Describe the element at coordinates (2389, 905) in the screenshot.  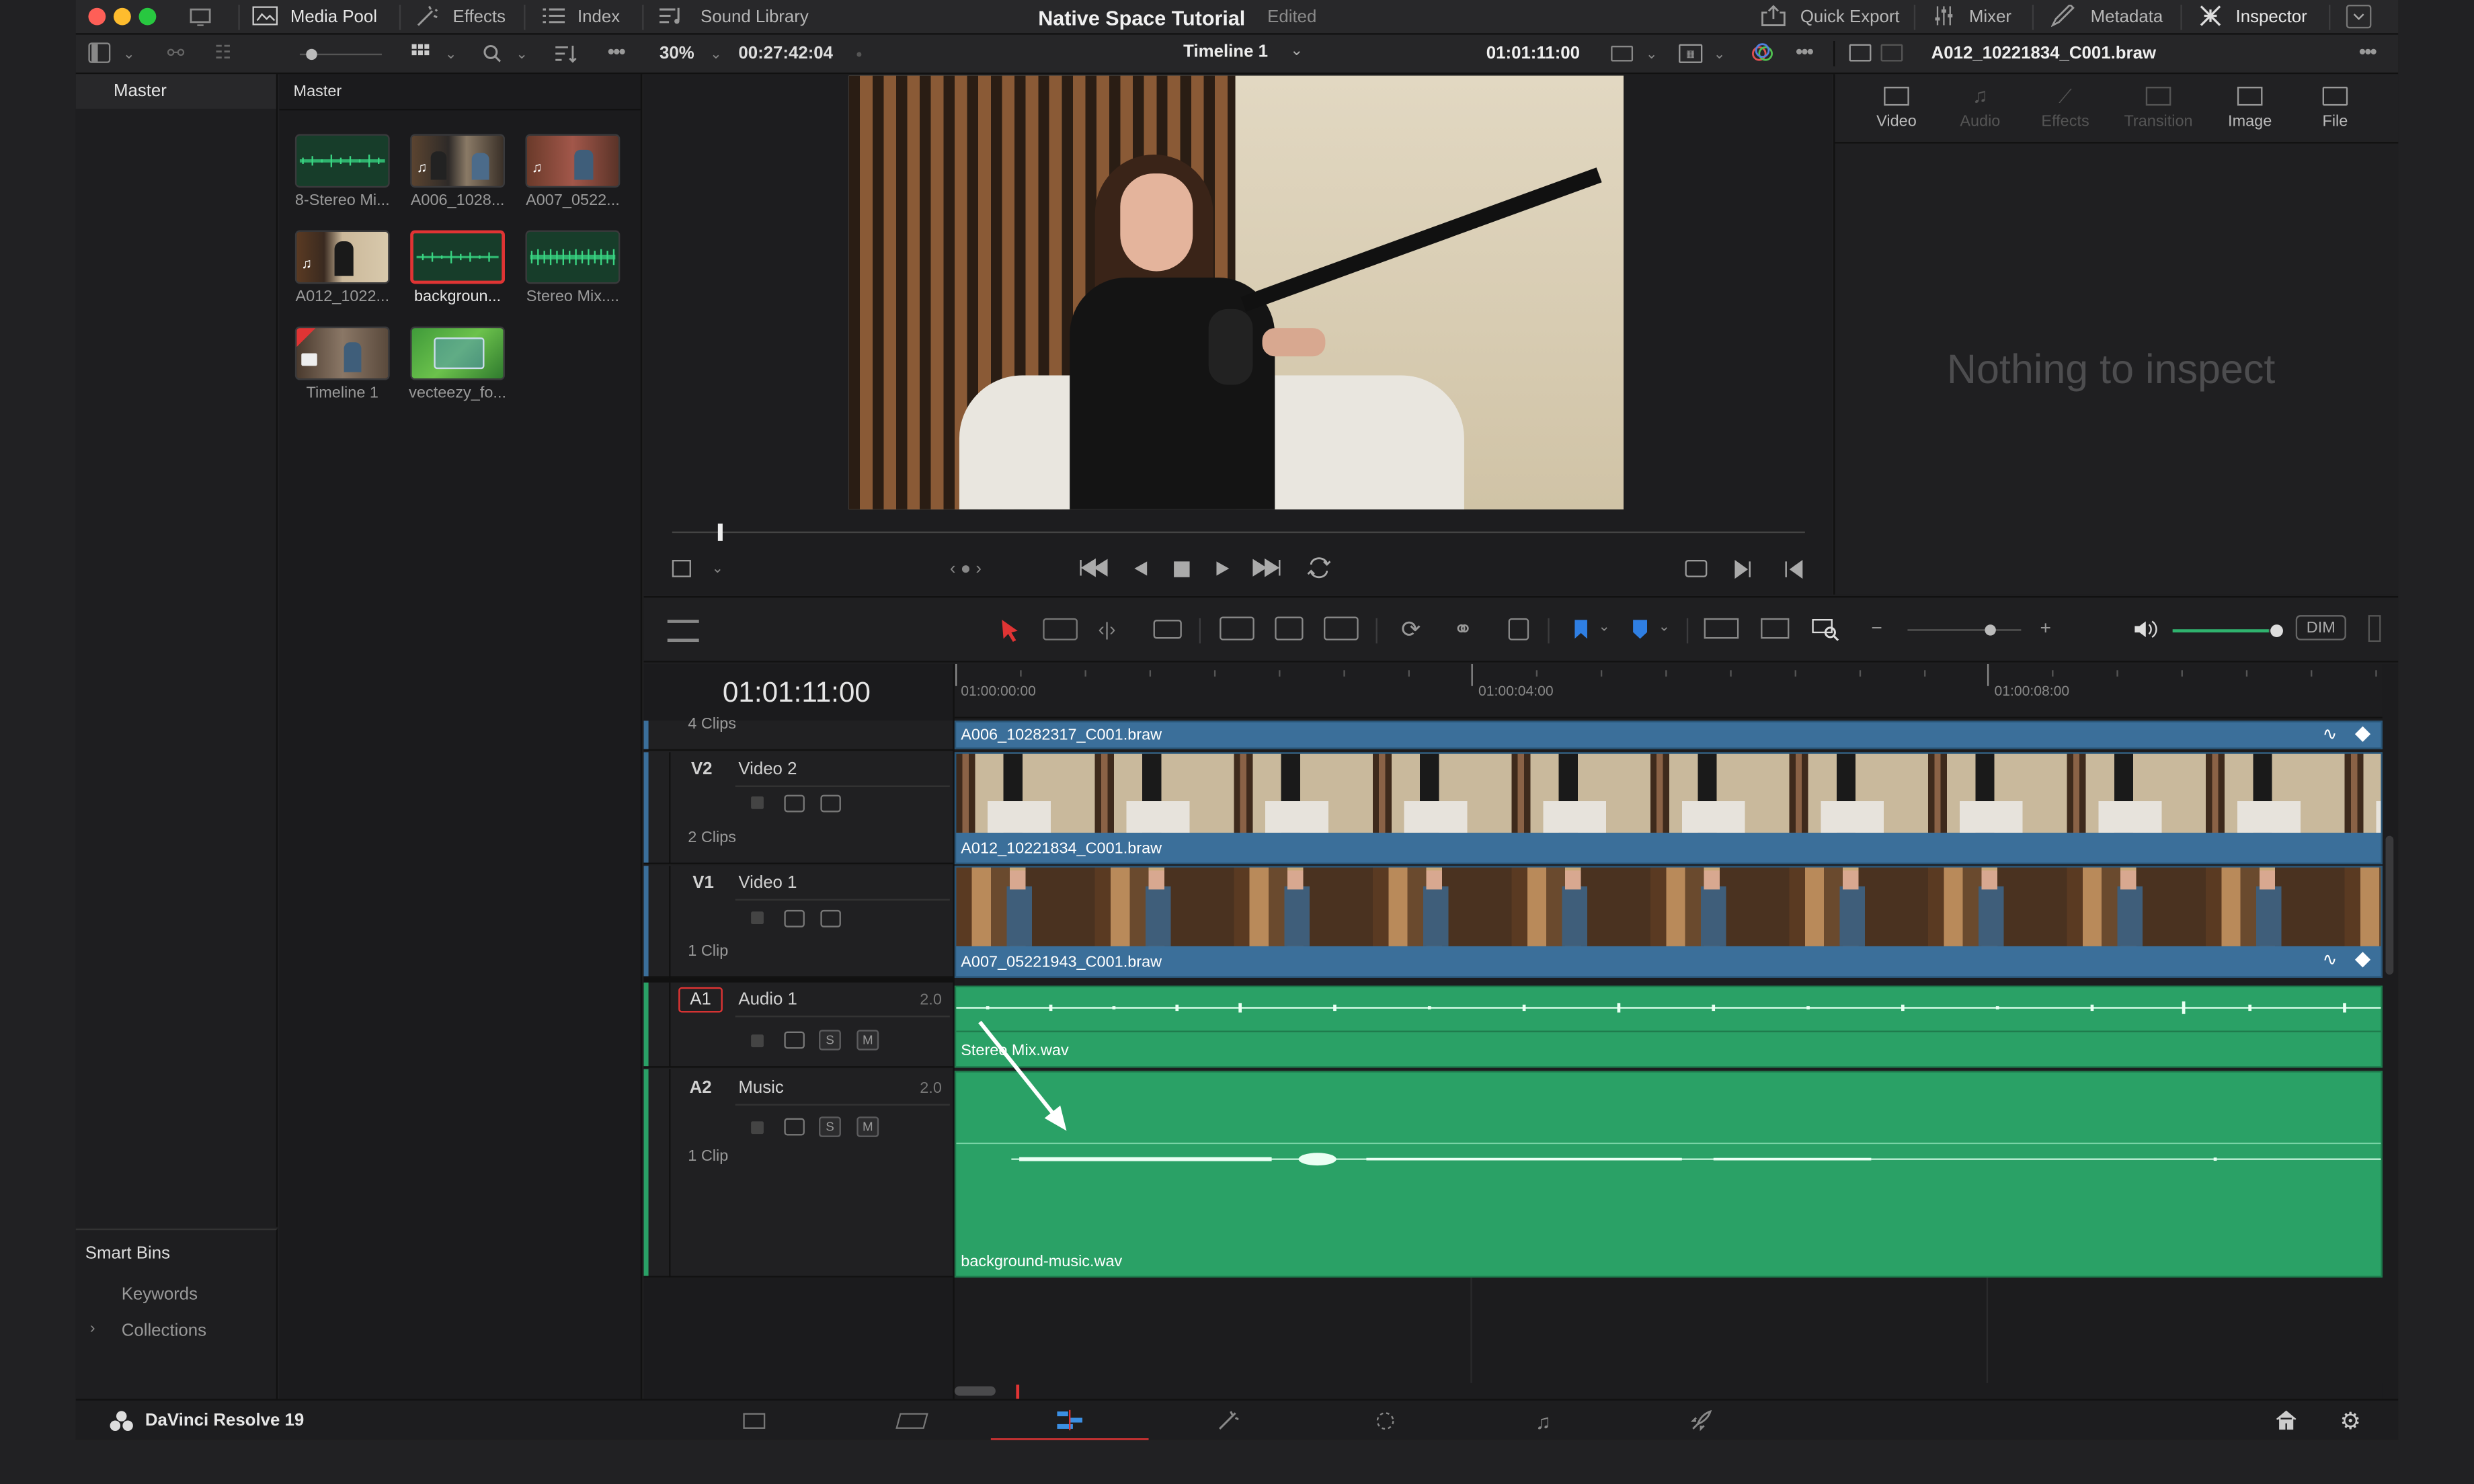
I see `timeline-vertical-scrollbar` at that location.